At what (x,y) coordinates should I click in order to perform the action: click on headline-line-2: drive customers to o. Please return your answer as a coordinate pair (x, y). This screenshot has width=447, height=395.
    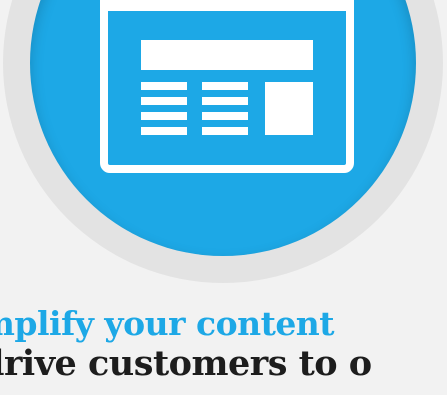
    Looking at the image, I should click on (186, 363).